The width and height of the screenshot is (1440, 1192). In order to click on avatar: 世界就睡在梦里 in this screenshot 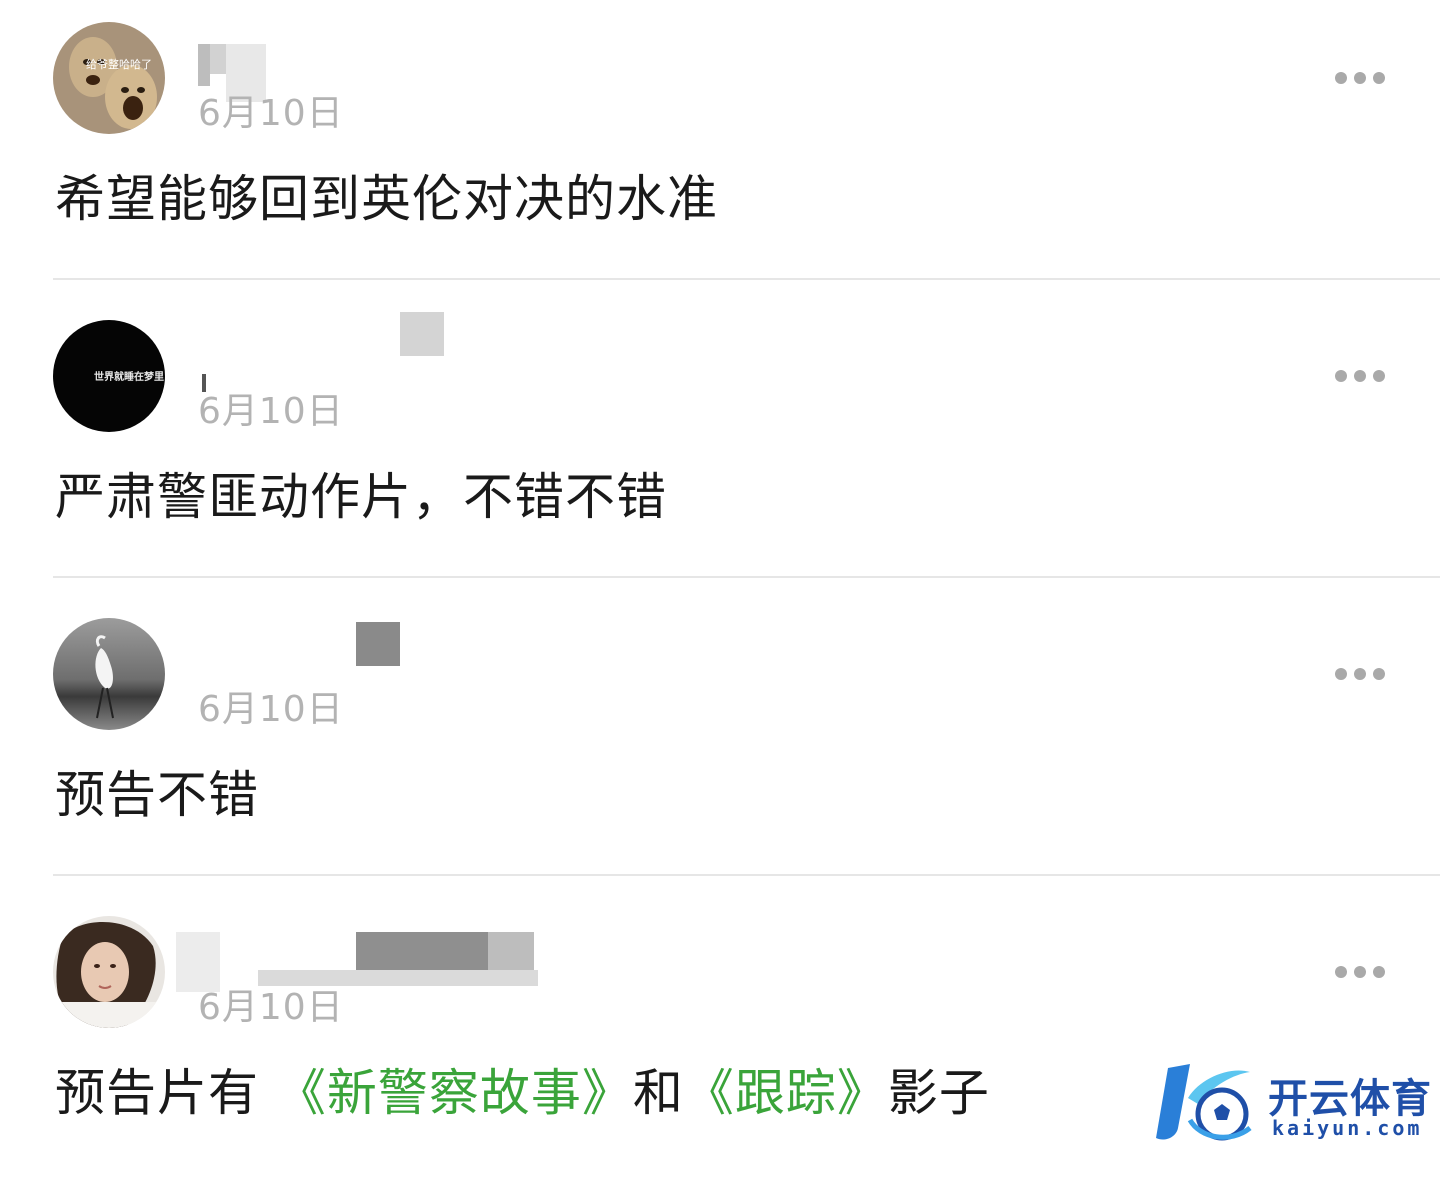, I will do `click(109, 376)`.